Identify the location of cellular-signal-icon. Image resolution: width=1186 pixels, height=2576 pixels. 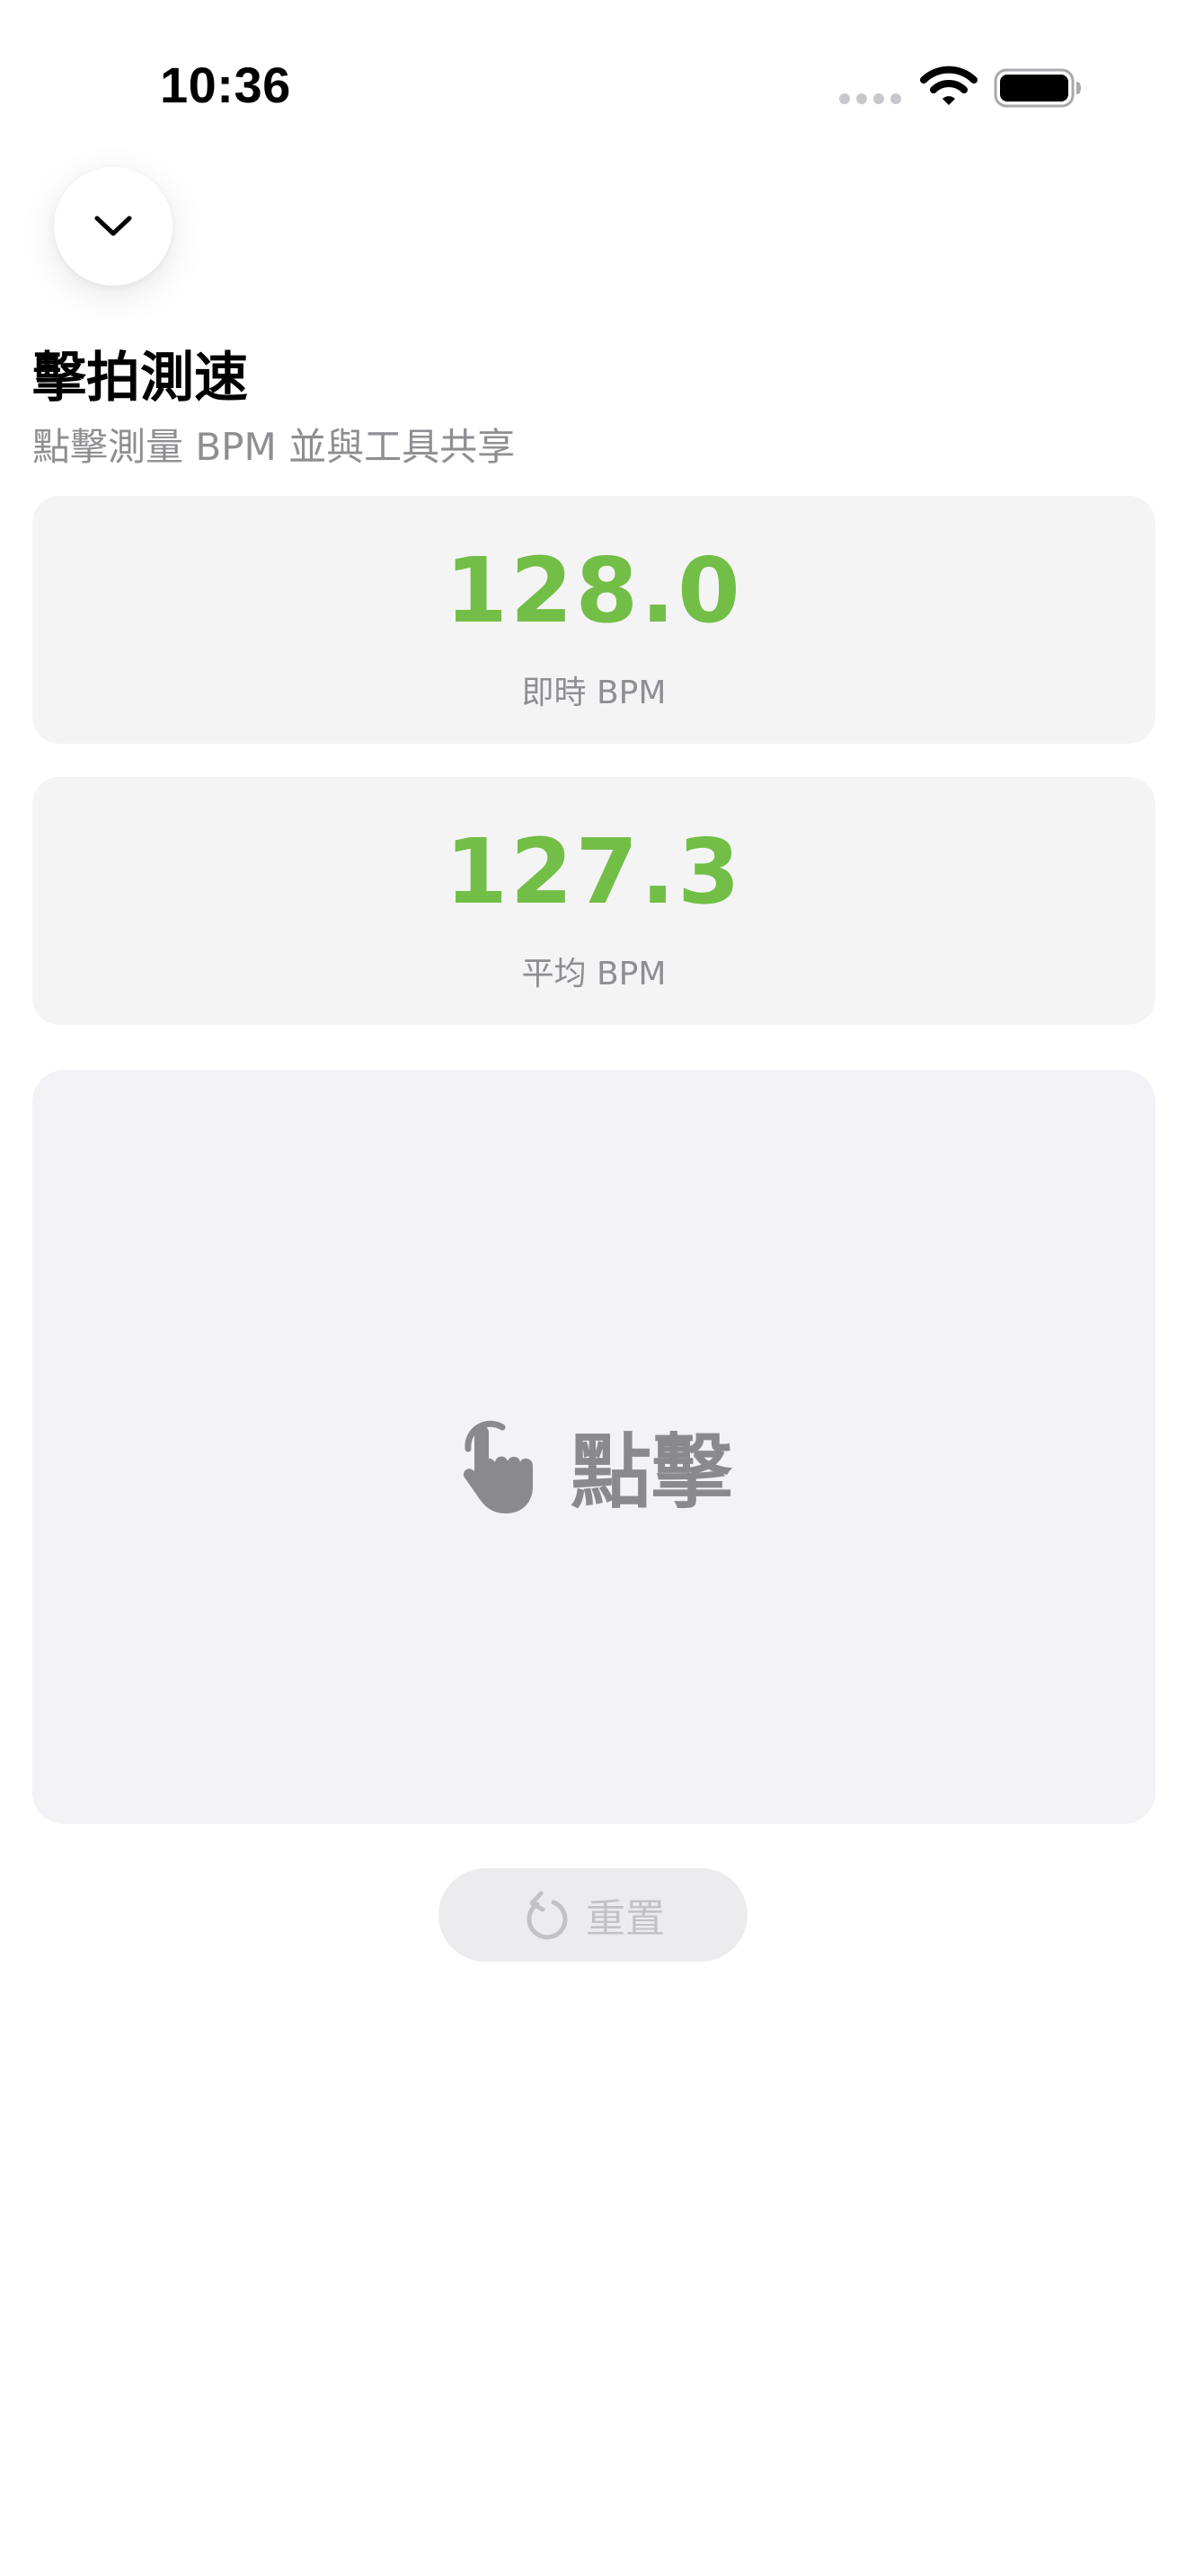
(870, 98).